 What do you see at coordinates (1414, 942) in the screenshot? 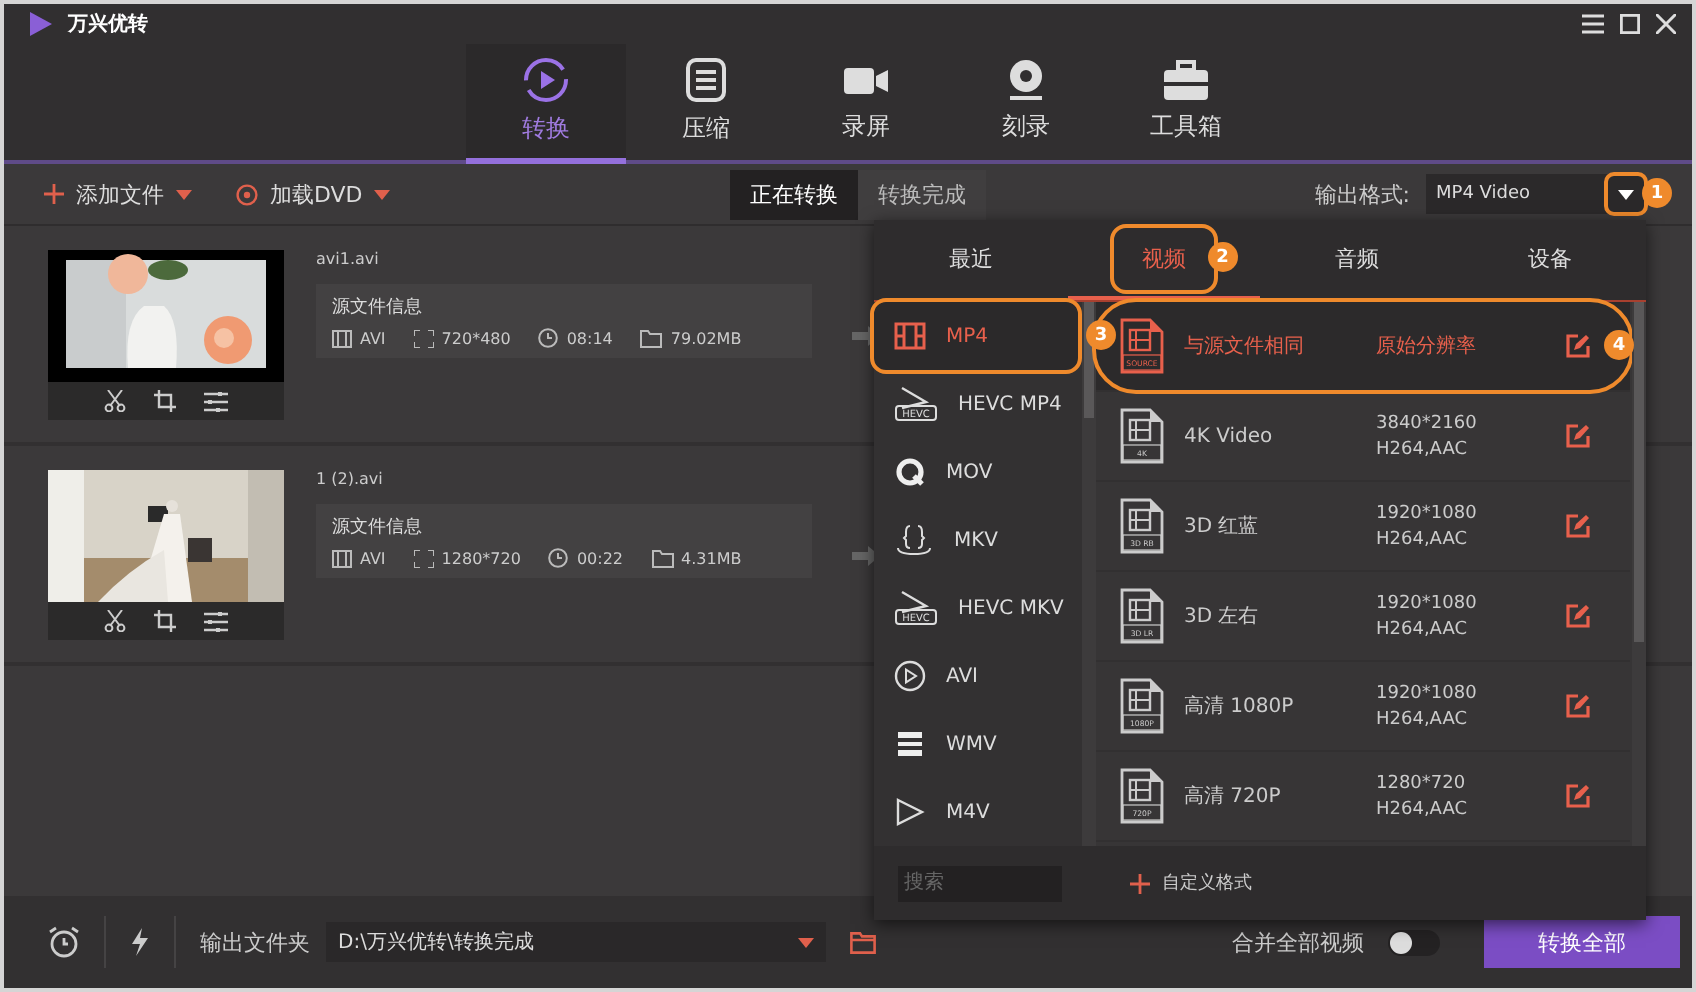
I see `merge-toggle` at bounding box center [1414, 942].